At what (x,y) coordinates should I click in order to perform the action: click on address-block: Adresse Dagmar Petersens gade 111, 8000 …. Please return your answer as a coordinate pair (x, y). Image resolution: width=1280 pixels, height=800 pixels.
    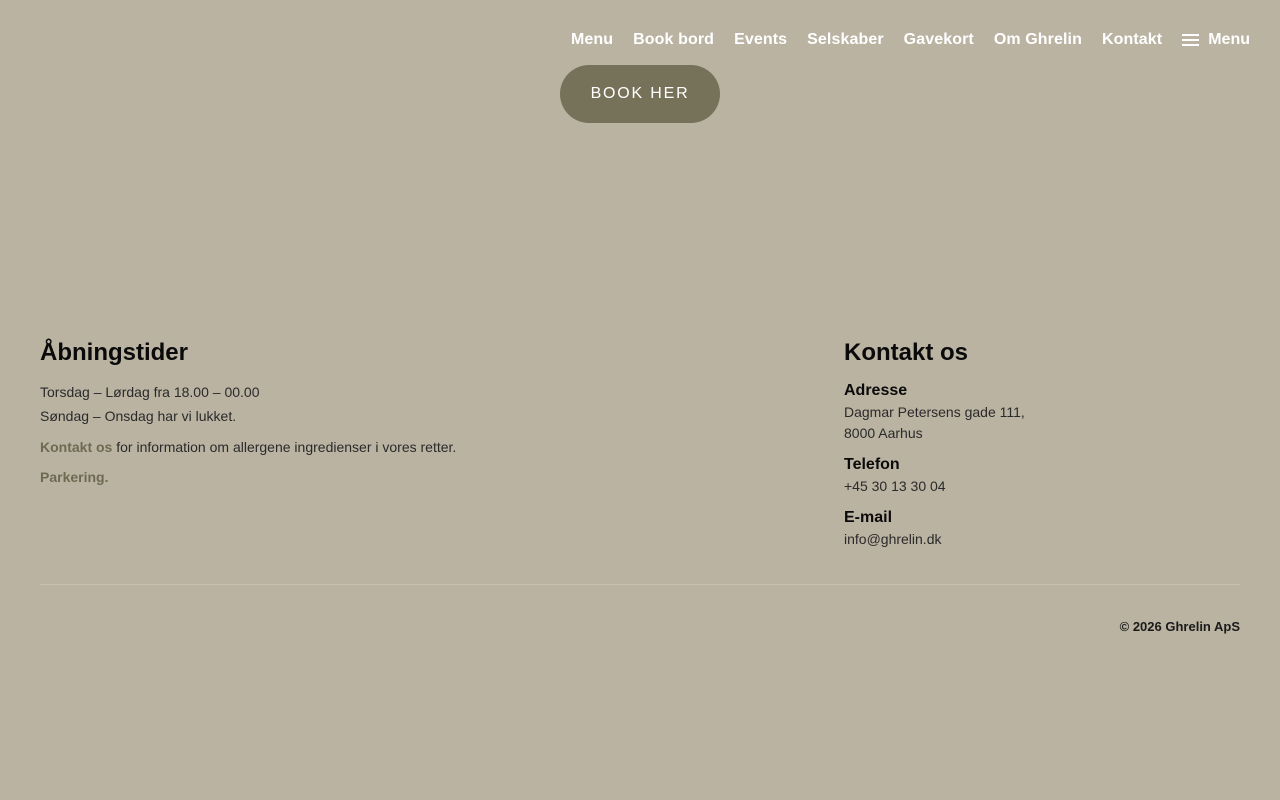
    Looking at the image, I should click on (1044, 412).